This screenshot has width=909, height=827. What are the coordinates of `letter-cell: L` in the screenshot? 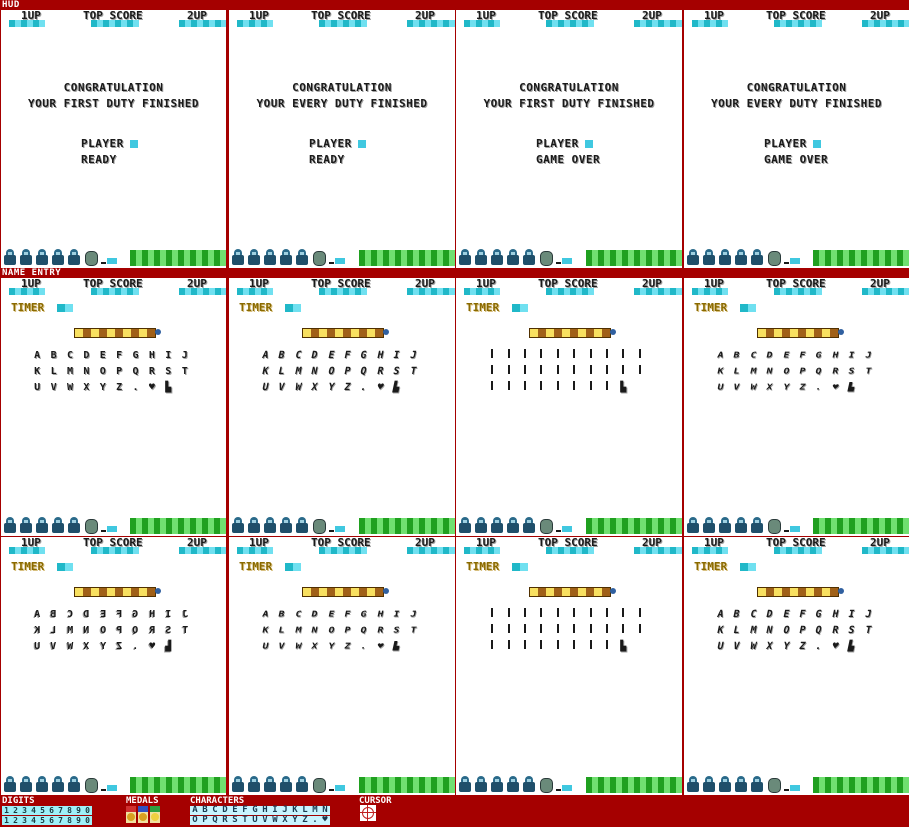 It's located at (53, 631).